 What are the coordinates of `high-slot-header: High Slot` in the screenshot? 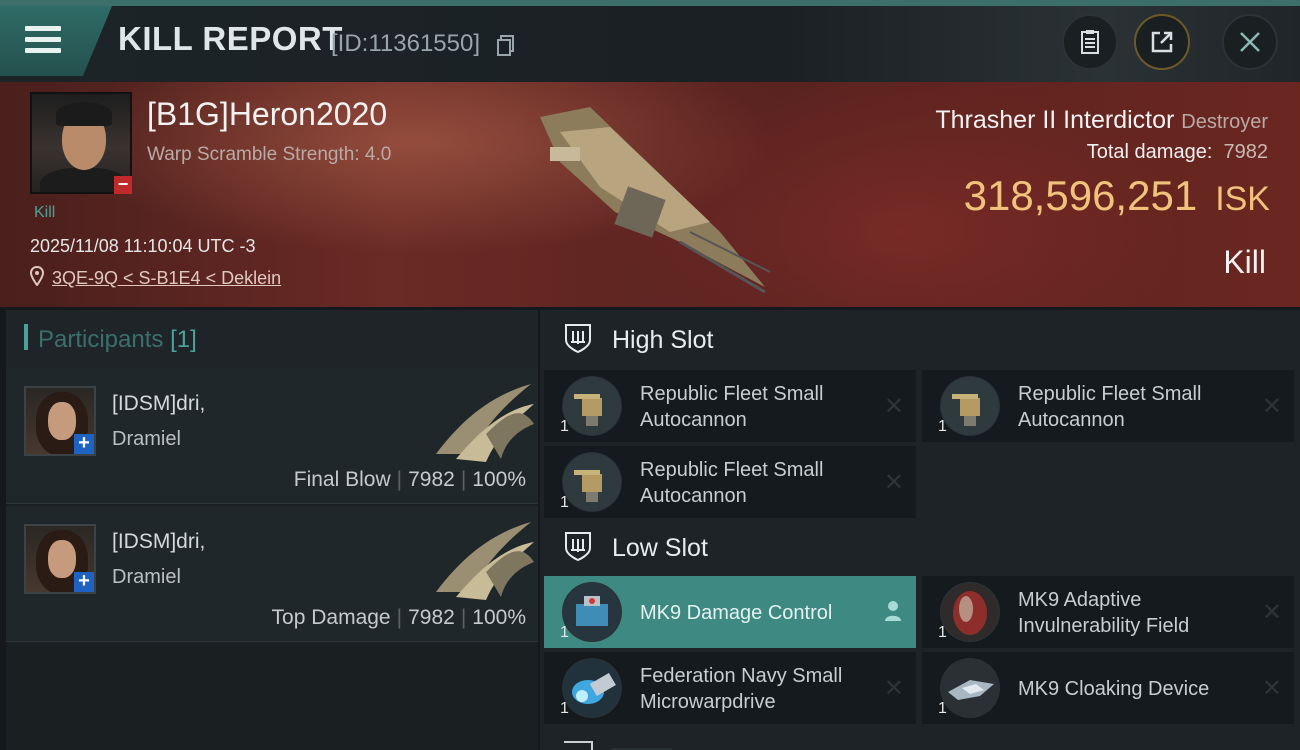 It's located at (920, 339).